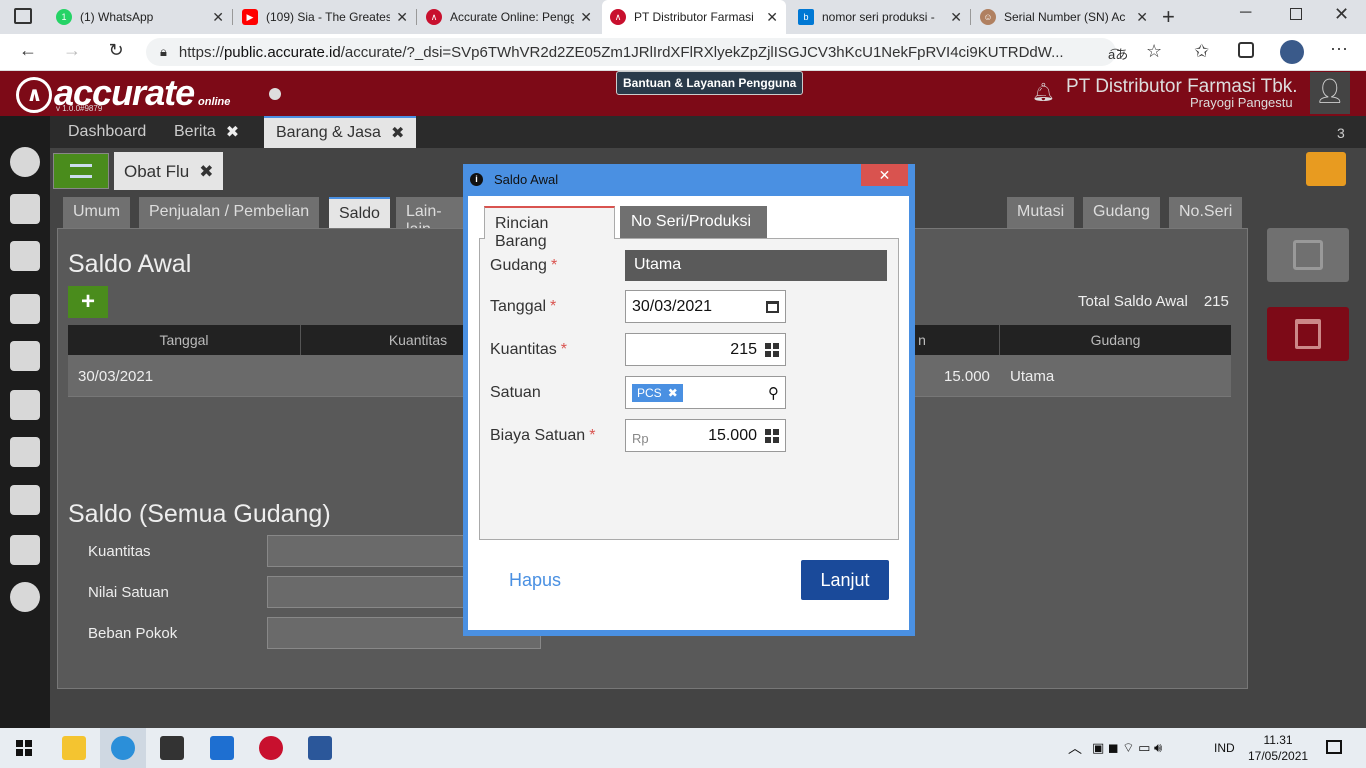 This screenshot has width=1366, height=768. Describe the element at coordinates (199, 514) in the screenshot. I see `section-title: Saldo (Semua Gudang)` at that location.